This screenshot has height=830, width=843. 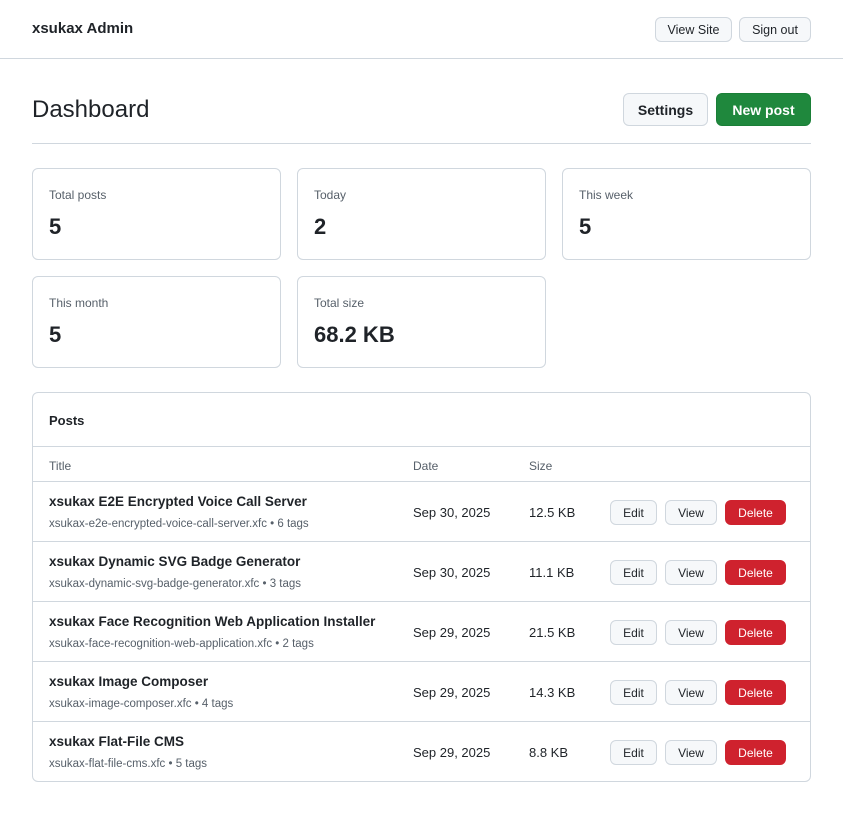 I want to click on stat-label: Today, so click(x=330, y=195).